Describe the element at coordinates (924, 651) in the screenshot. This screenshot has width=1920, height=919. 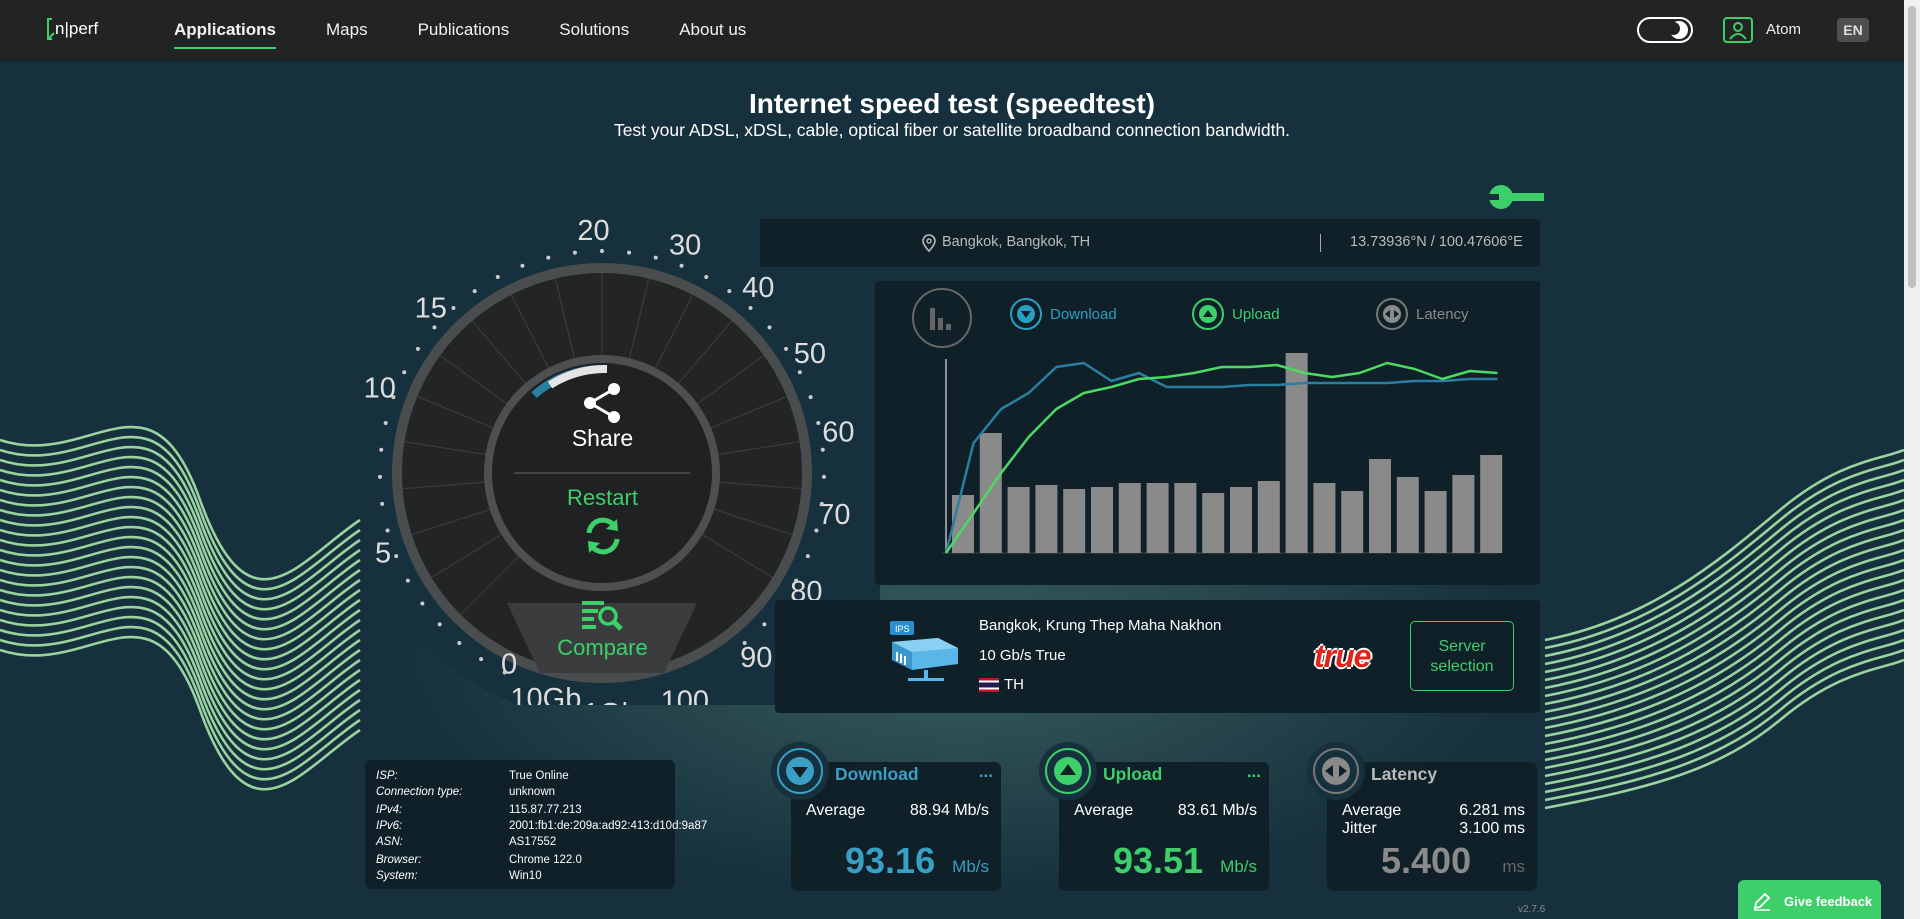
I see `server-icon: IPS` at that location.